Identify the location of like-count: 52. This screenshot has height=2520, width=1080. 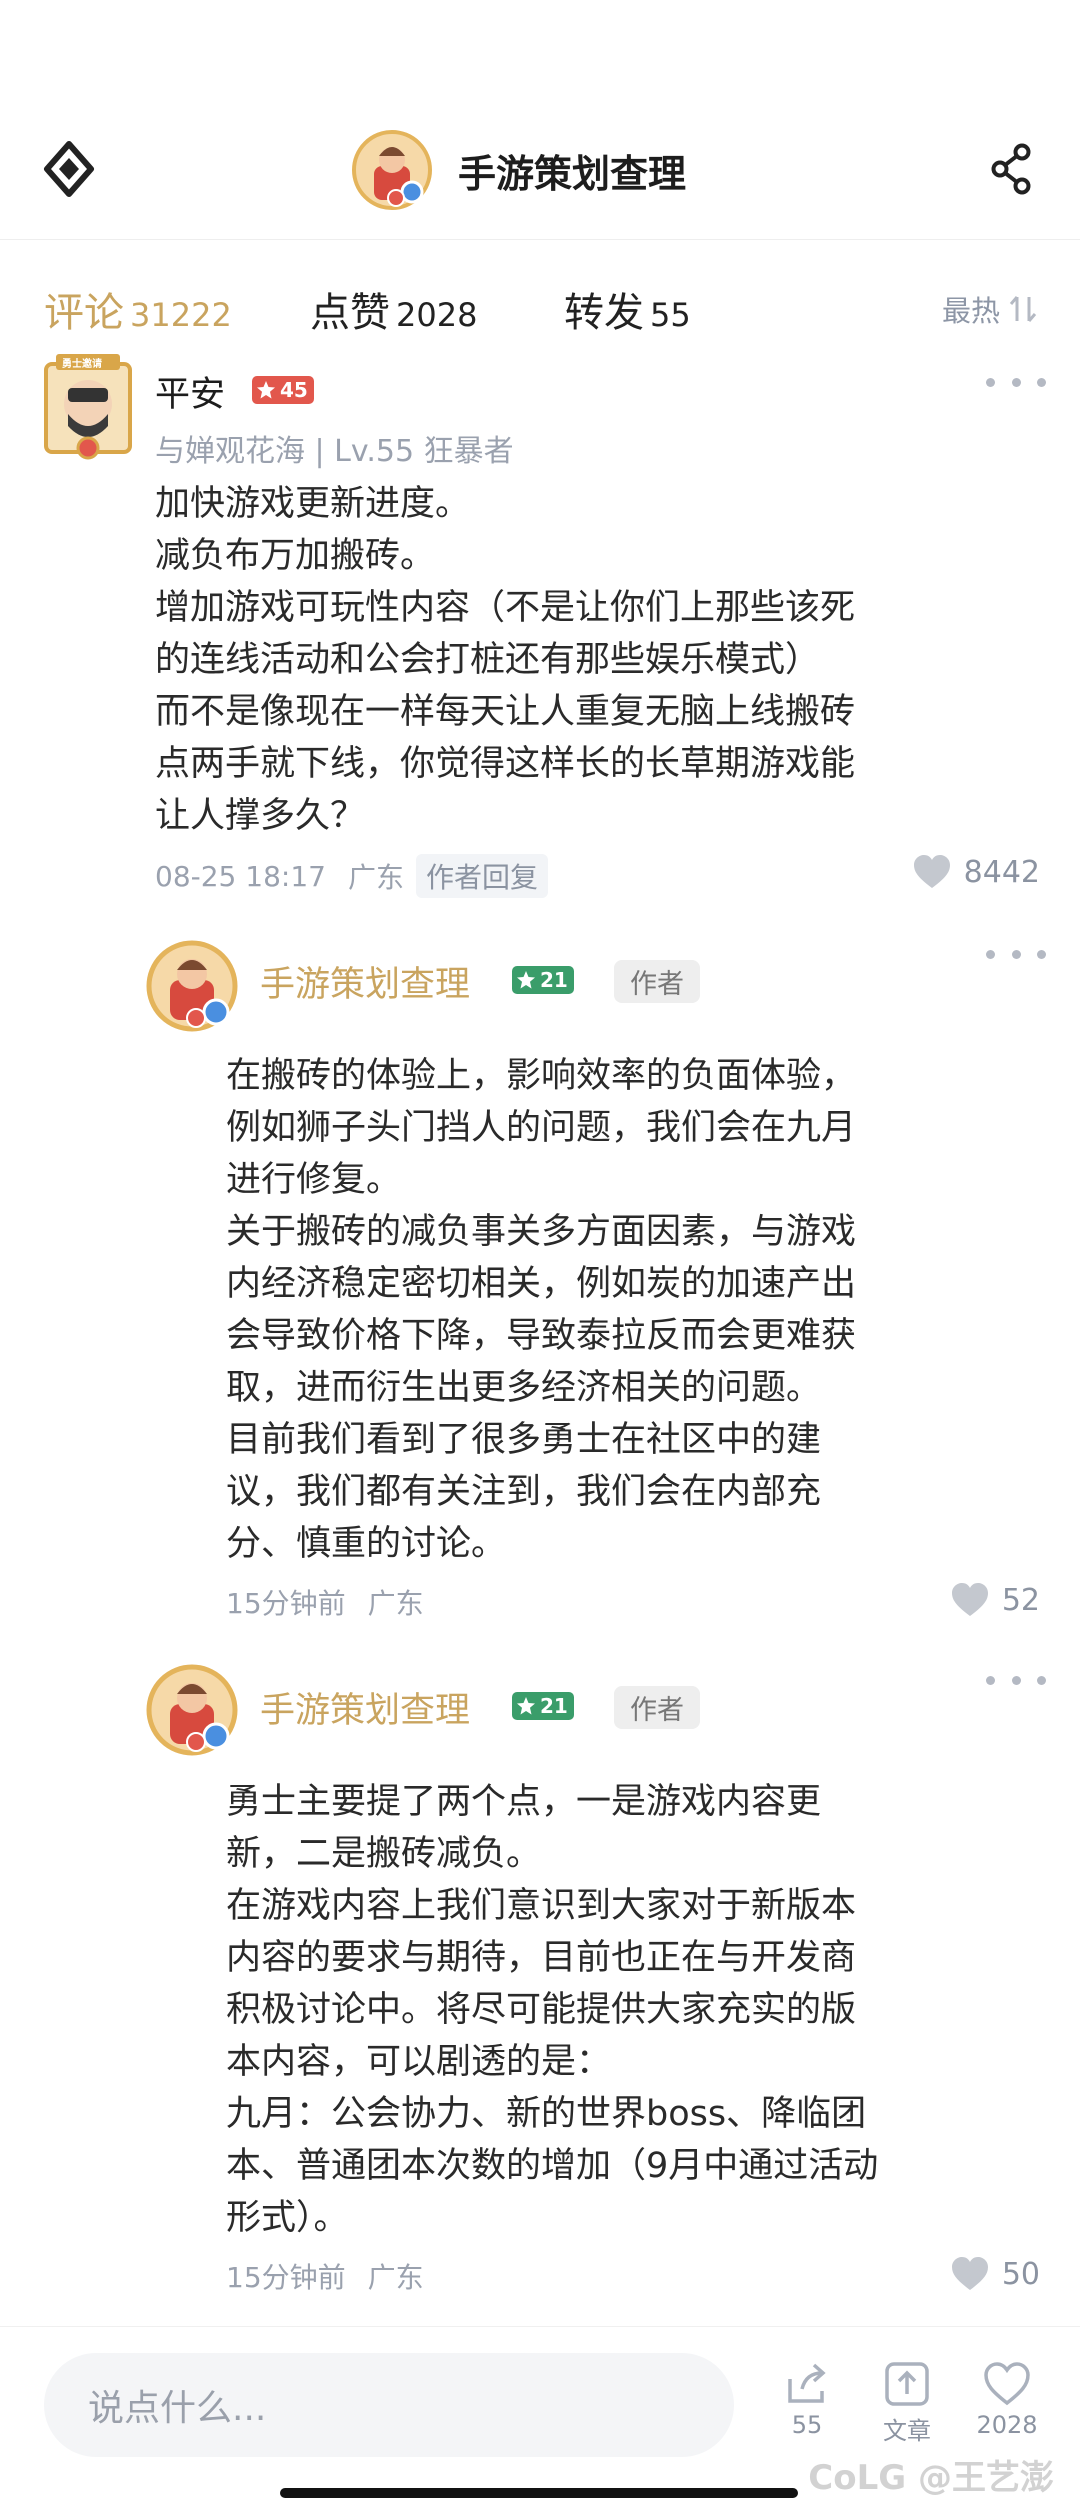
(1020, 1600).